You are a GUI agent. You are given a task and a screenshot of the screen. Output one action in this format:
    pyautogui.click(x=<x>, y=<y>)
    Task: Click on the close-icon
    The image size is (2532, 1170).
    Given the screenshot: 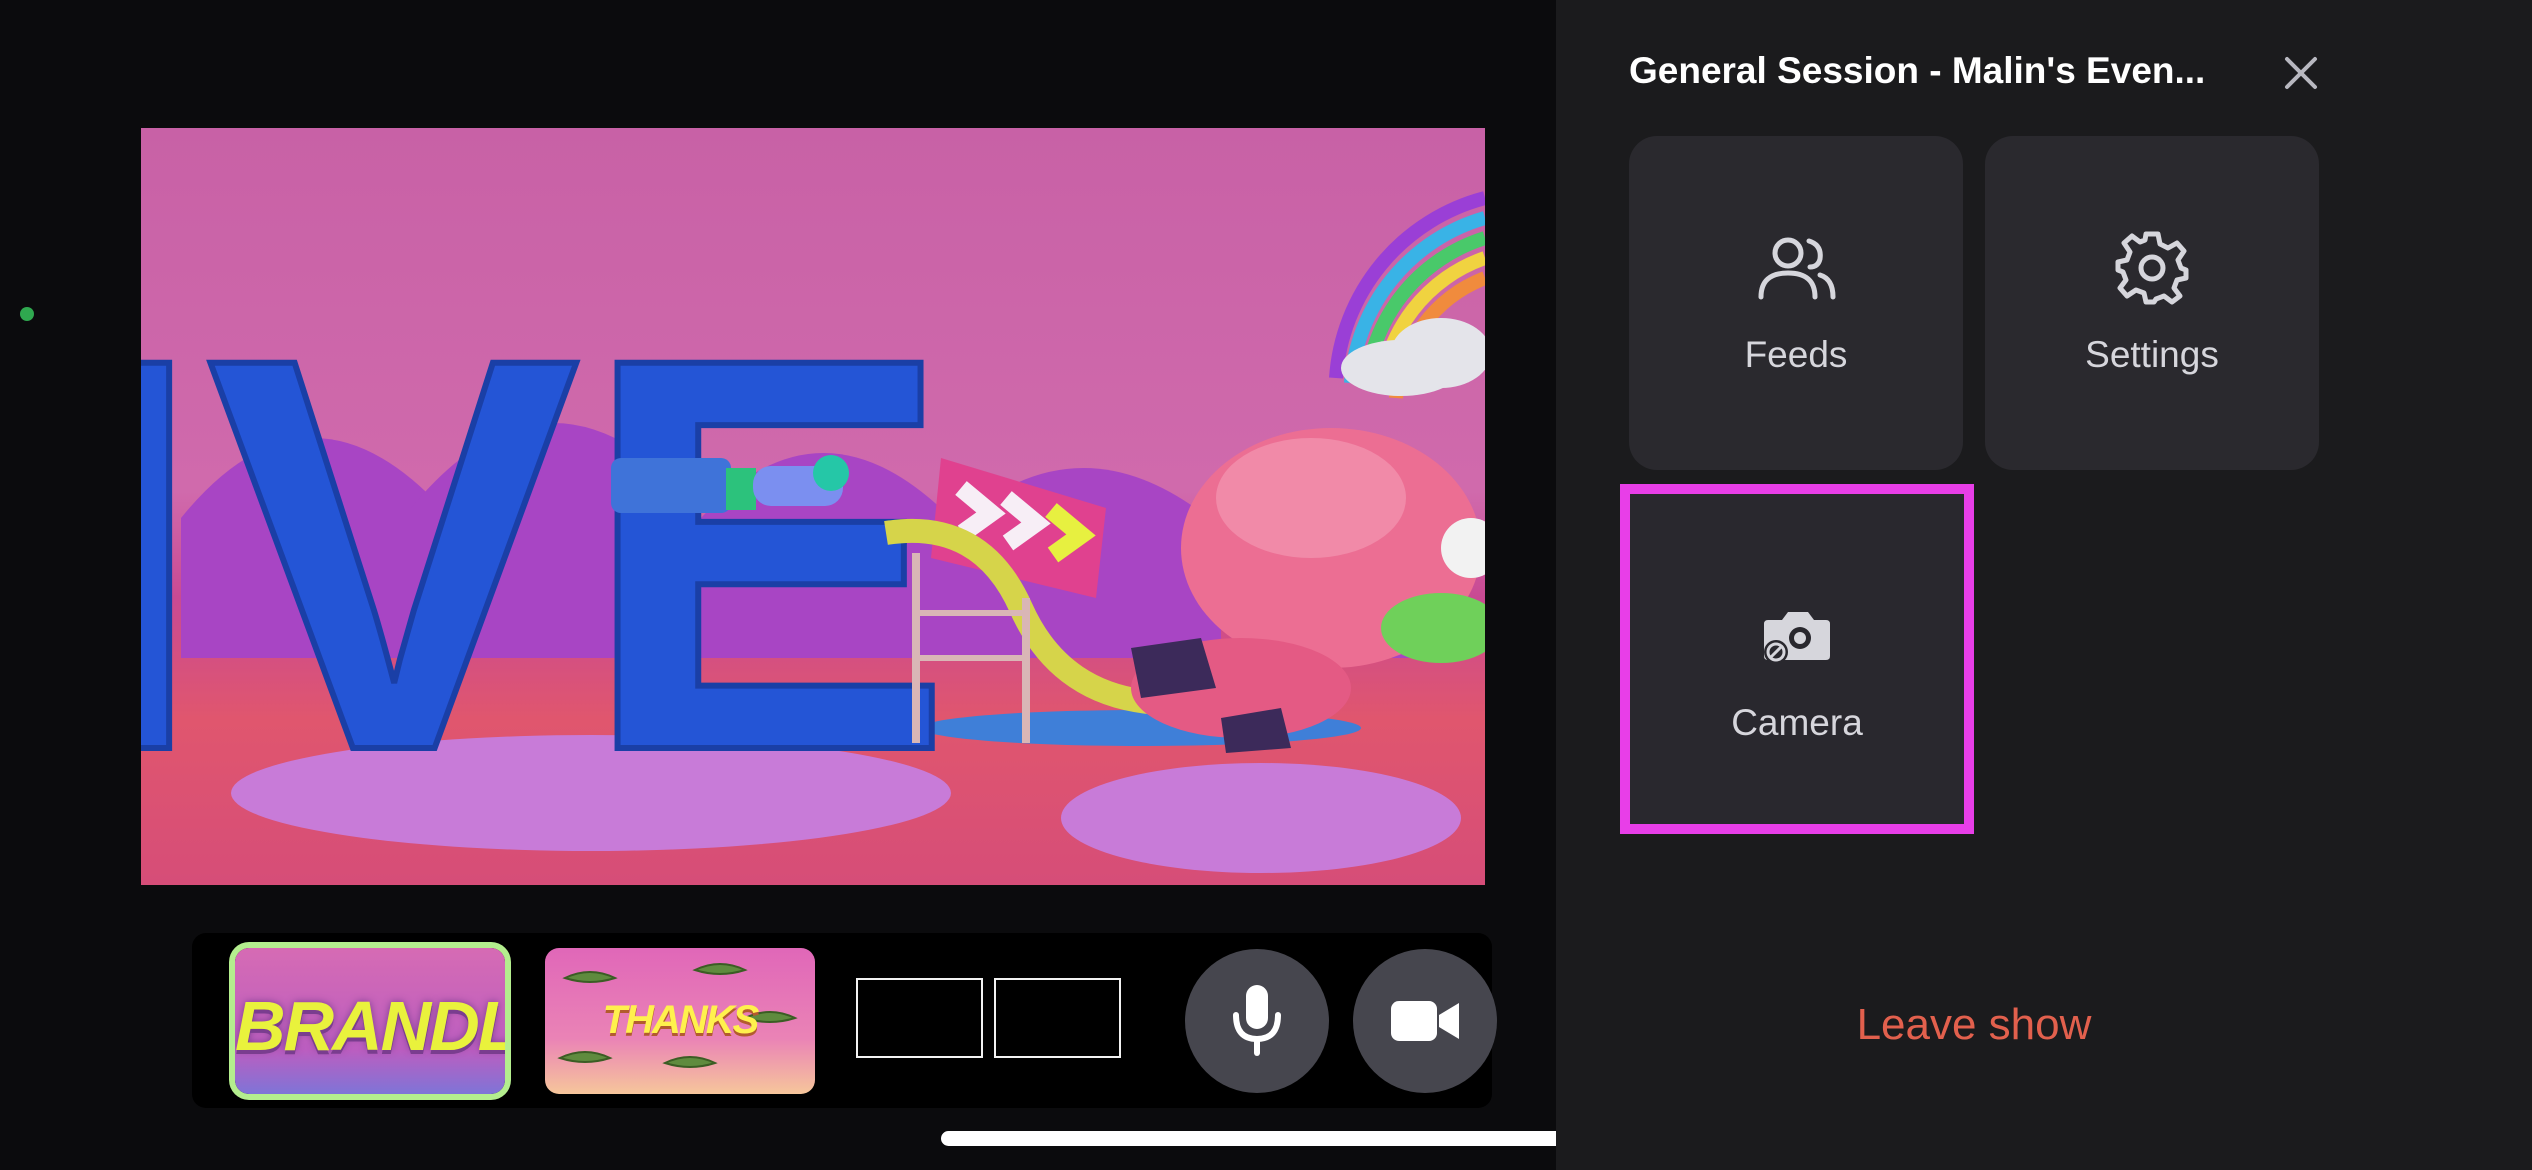 What is the action you would take?
    pyautogui.click(x=2301, y=73)
    